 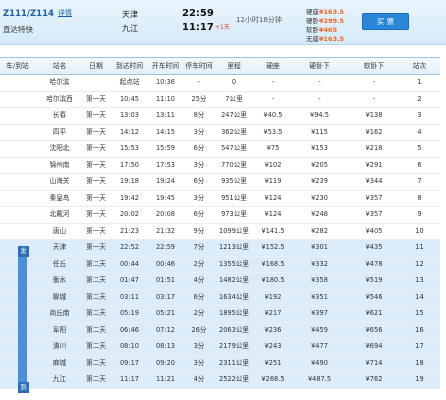 What do you see at coordinates (165, 181) in the screenshot?
I see `table-cell: 19:24` at bounding box center [165, 181].